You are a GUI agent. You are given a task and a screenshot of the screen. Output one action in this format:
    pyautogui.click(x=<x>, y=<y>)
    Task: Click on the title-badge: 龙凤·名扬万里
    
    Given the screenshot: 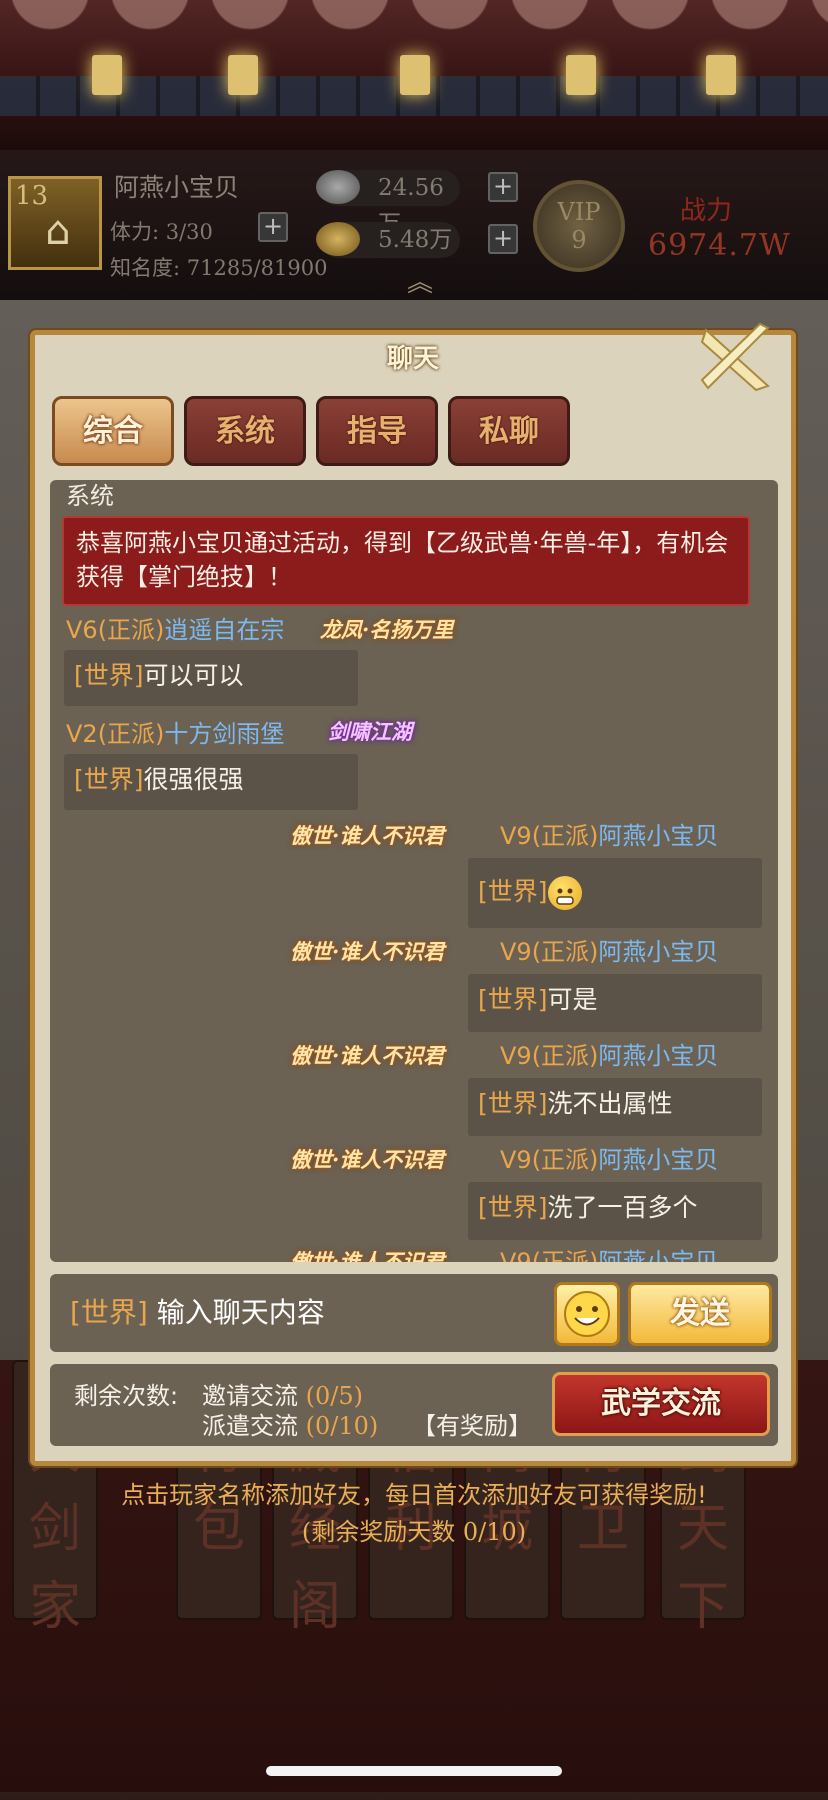 What is the action you would take?
    pyautogui.click(x=387, y=629)
    